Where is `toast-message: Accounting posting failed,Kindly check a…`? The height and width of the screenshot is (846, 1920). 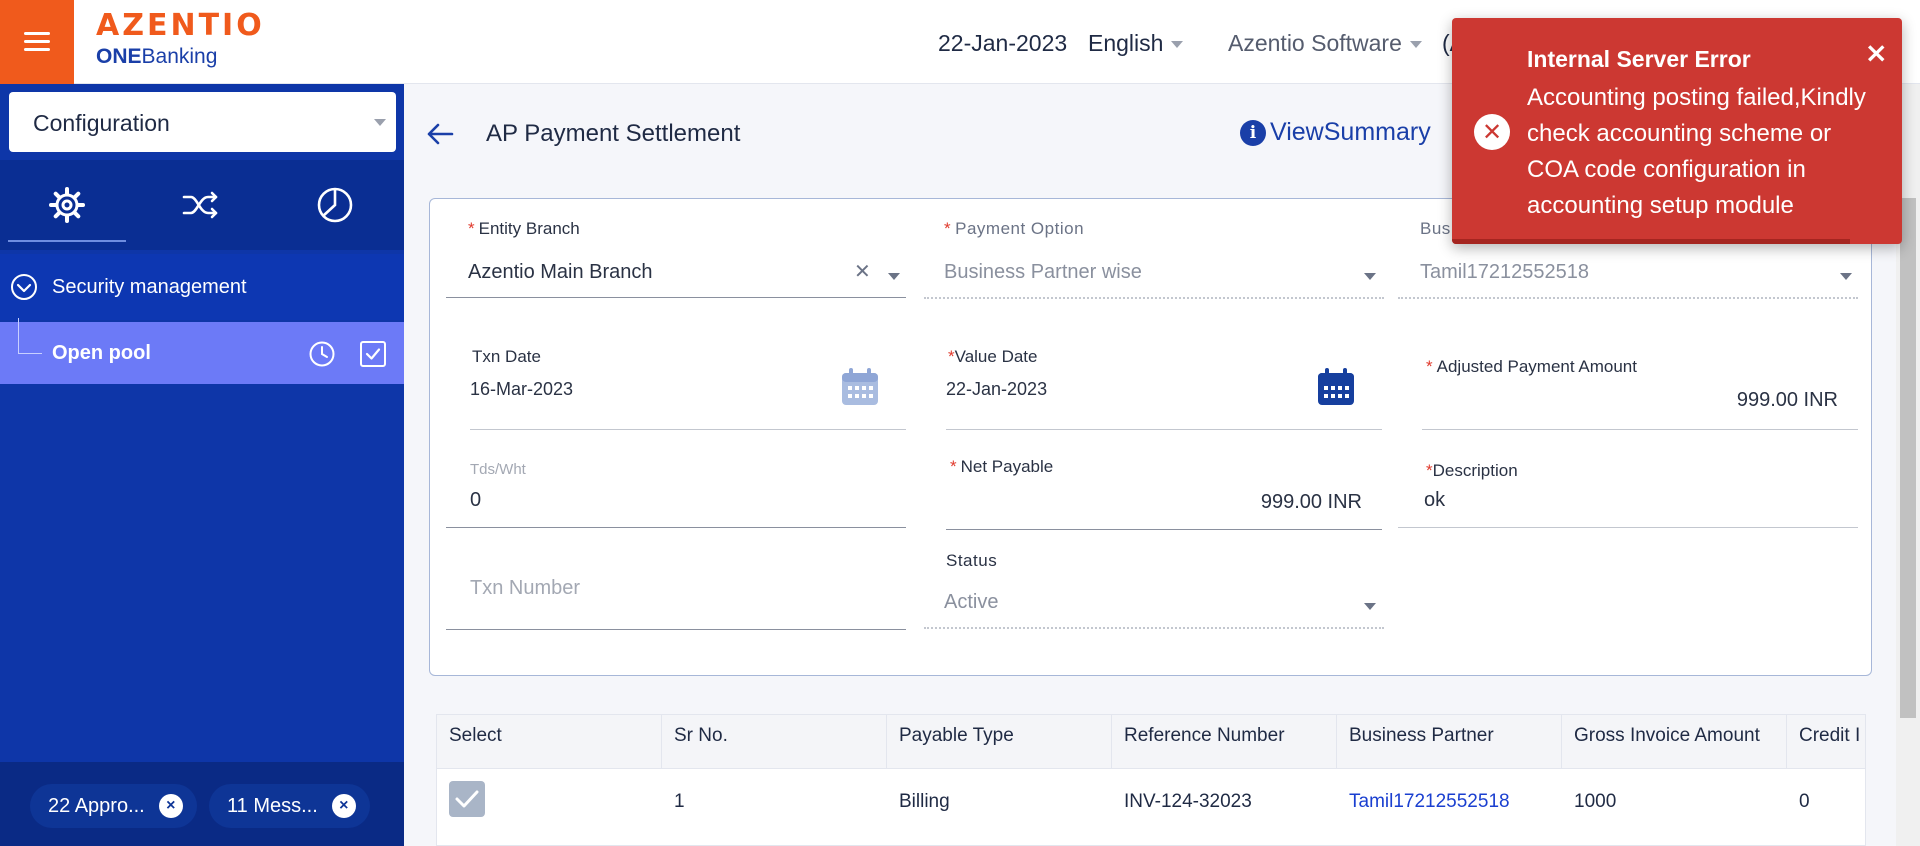
toast-message: Accounting posting failed,Kindly check a… is located at coordinates (1696, 151).